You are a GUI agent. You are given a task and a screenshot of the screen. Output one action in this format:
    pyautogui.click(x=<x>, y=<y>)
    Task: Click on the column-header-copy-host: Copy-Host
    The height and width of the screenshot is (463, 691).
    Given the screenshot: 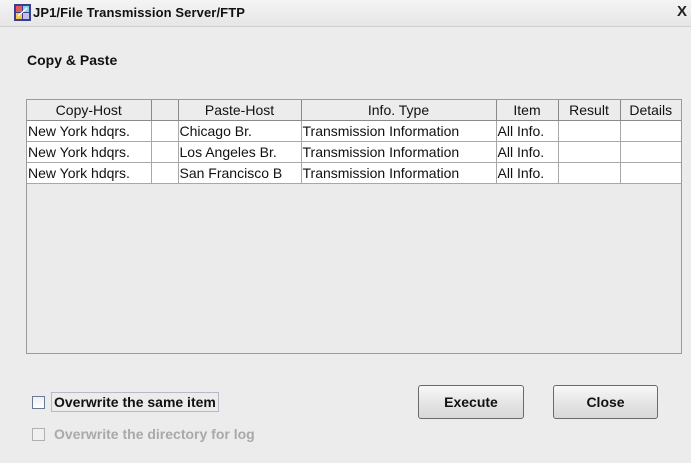 What is the action you would take?
    pyautogui.click(x=89, y=110)
    